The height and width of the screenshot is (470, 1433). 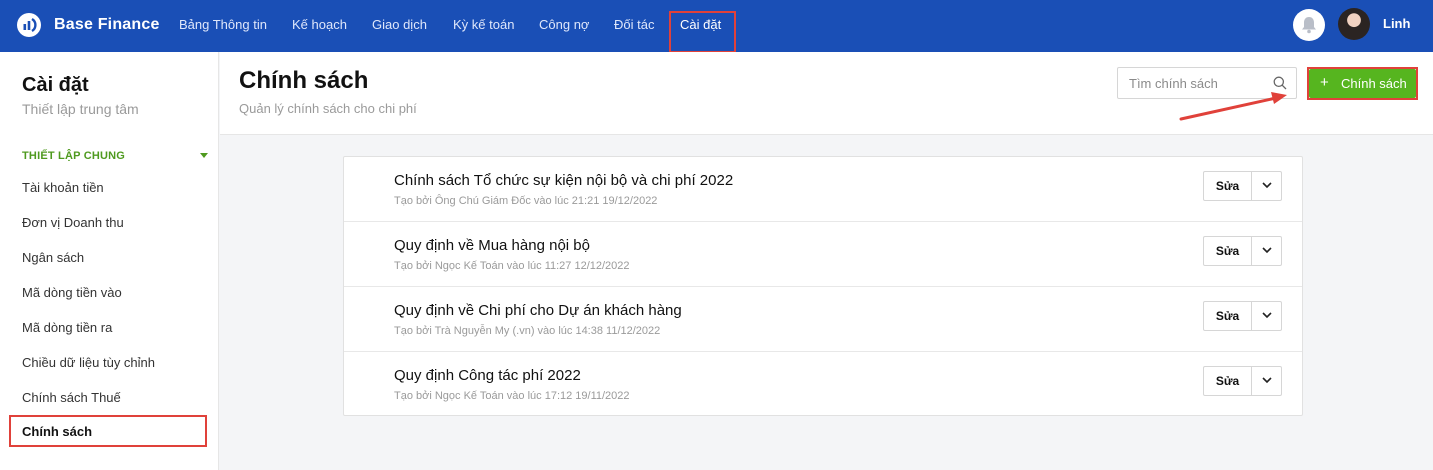 What do you see at coordinates (1362, 83) in the screenshot?
I see `annotation-highlight-add-button` at bounding box center [1362, 83].